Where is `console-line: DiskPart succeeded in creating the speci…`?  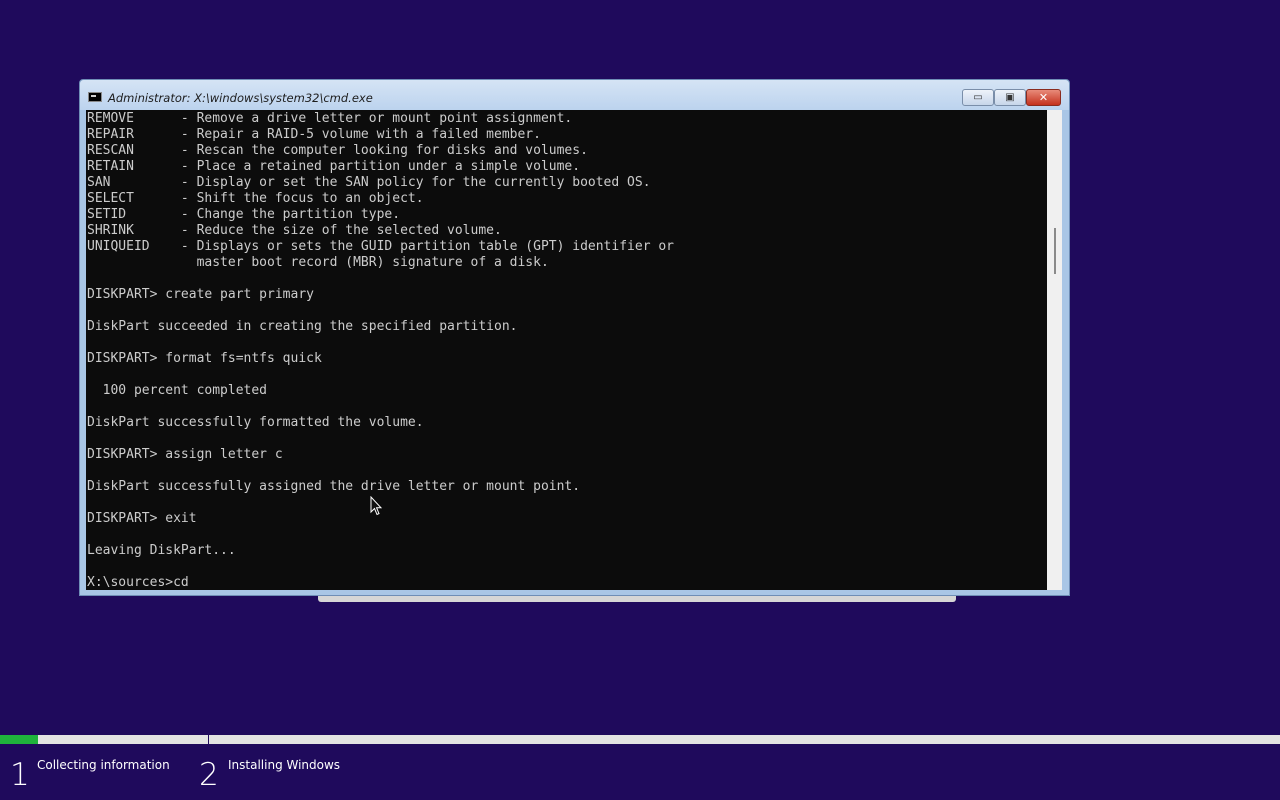 console-line: DiskPart succeeded in creating the speci… is located at coordinates (302, 326).